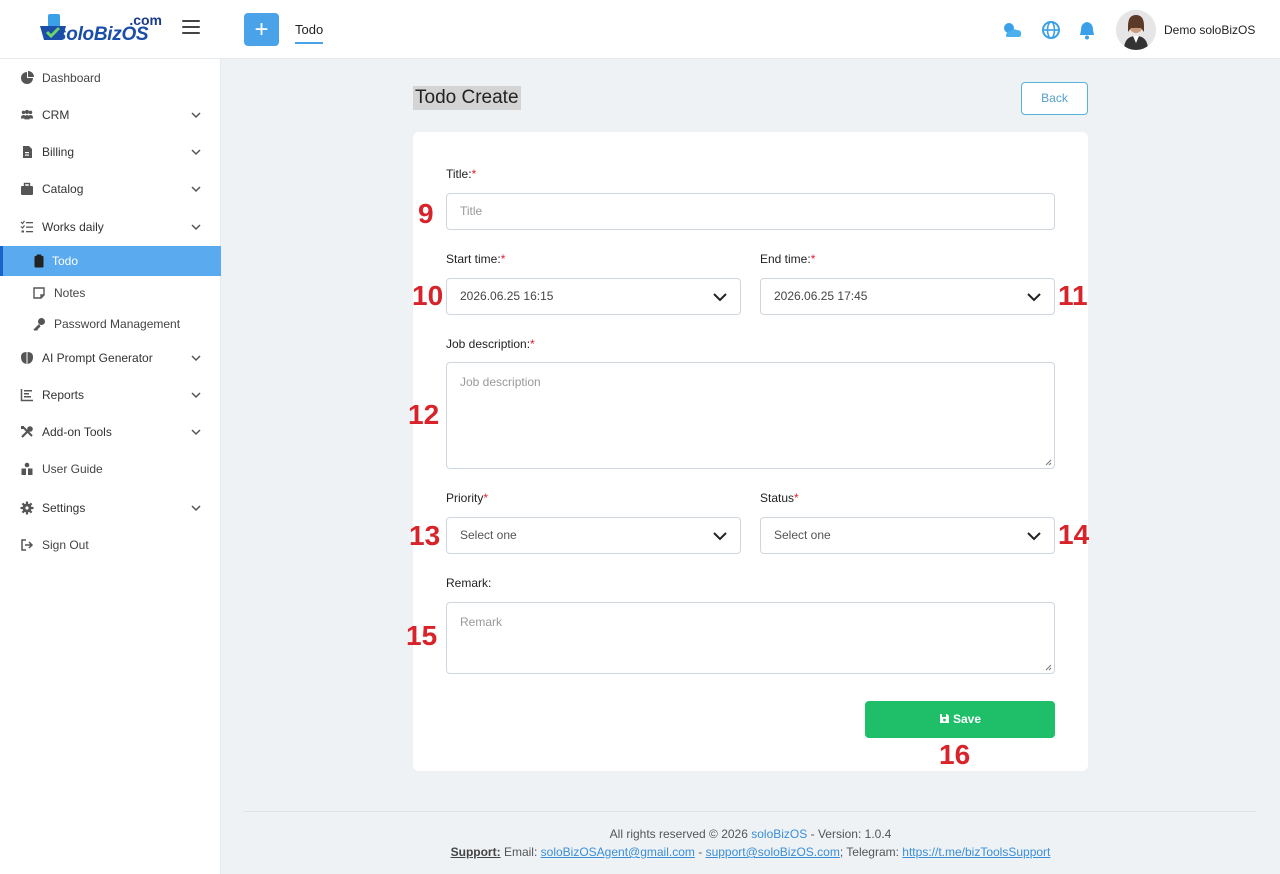 The height and width of the screenshot is (874, 1280). What do you see at coordinates (27, 508) in the screenshot?
I see `gear-icon` at bounding box center [27, 508].